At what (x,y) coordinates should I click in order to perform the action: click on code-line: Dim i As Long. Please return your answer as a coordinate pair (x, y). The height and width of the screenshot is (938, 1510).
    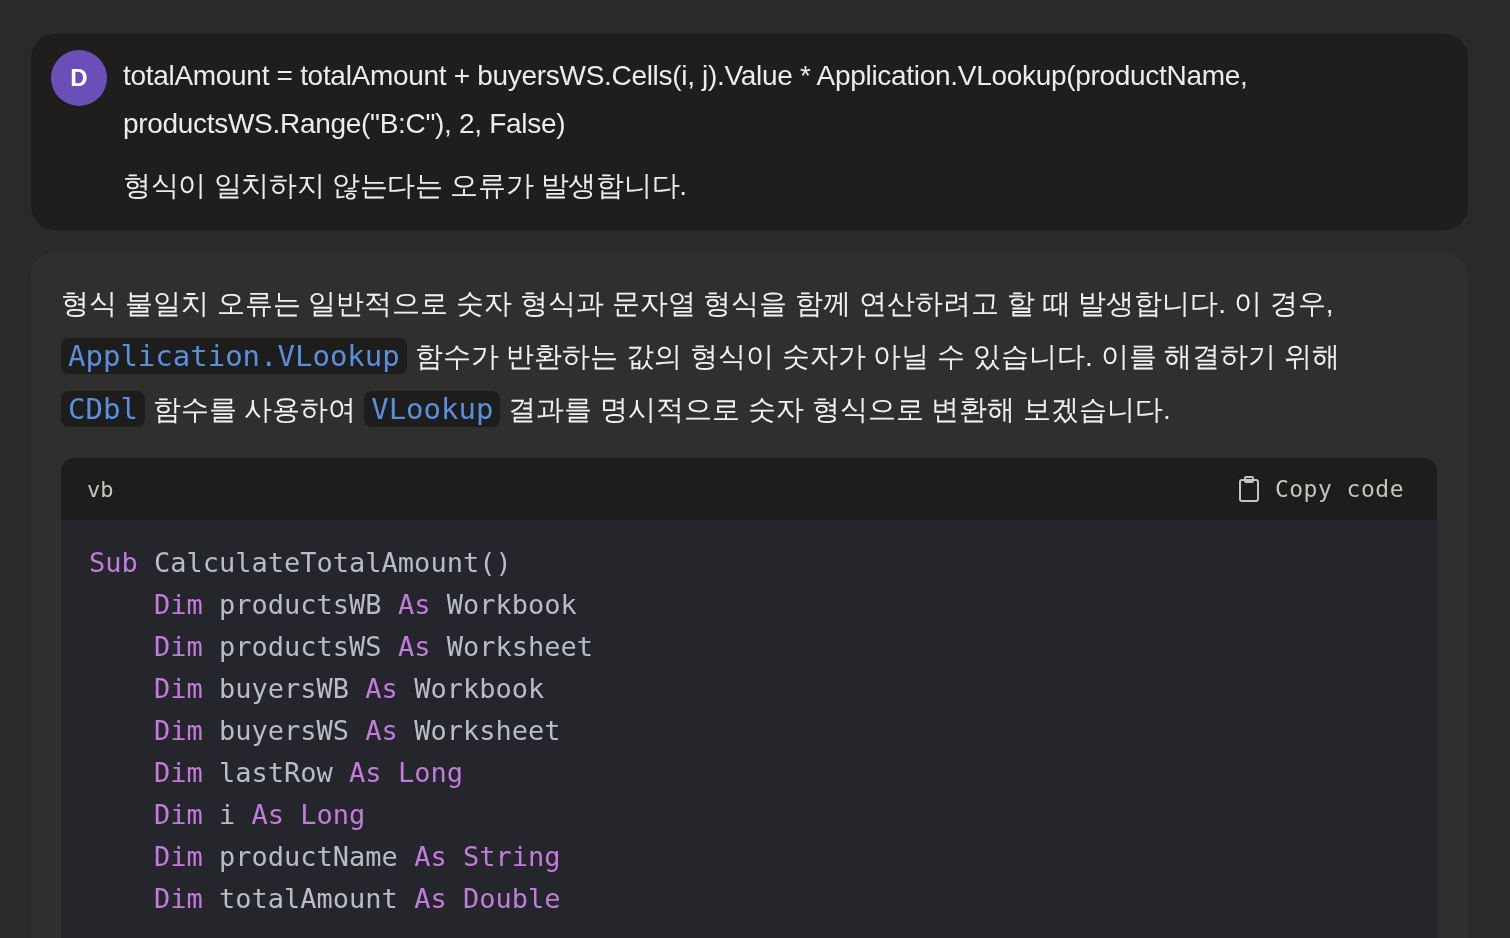
    Looking at the image, I should click on (260, 815).